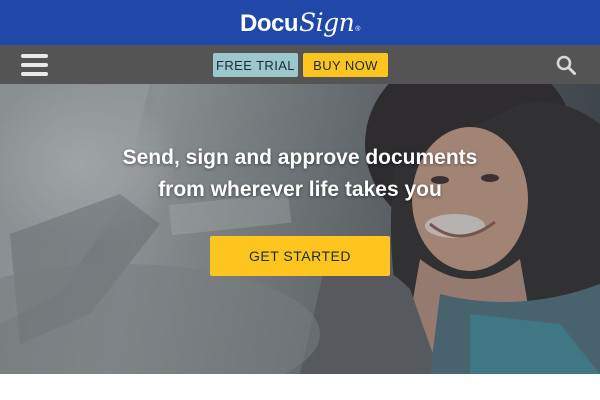 The width and height of the screenshot is (600, 400). Describe the element at coordinates (357, 29) in the screenshot. I see `logo-registered-mark: ®` at that location.